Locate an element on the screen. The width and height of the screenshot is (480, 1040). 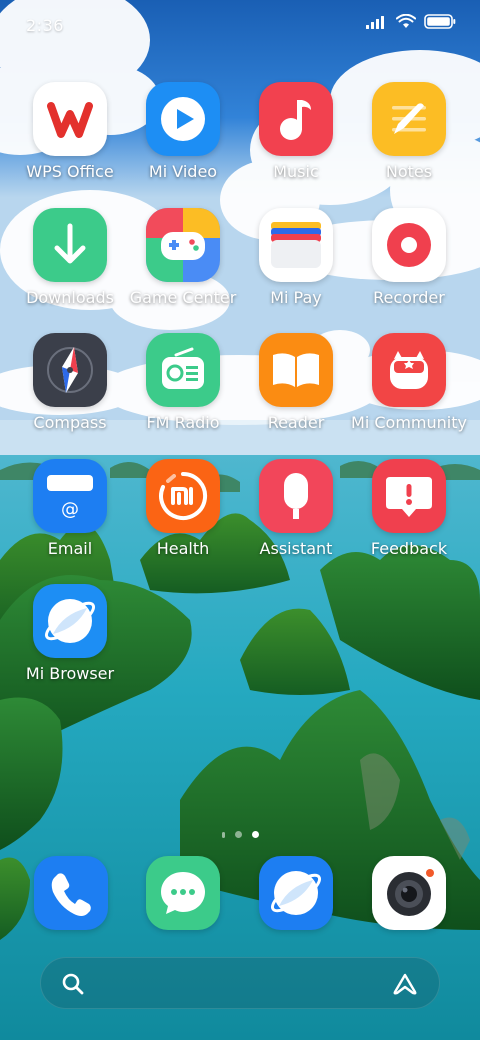
app-label: Notes is located at coordinates (409, 171).